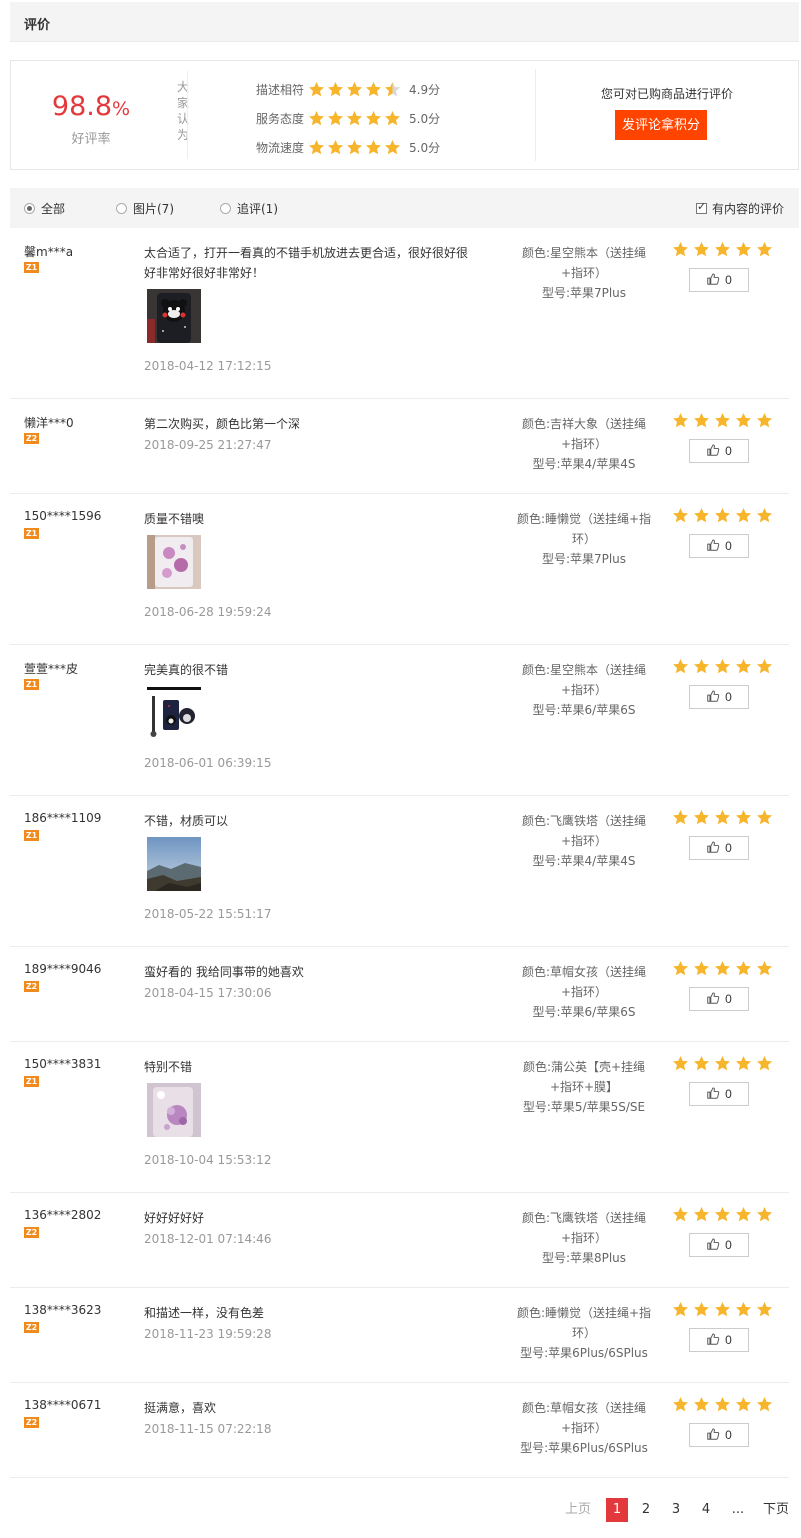  Describe the element at coordinates (584, 539) in the screenshot. I see `sku-info: 颜色:睡懒觉（送挂绳+指 环） 型号:苹果7Plus` at that location.